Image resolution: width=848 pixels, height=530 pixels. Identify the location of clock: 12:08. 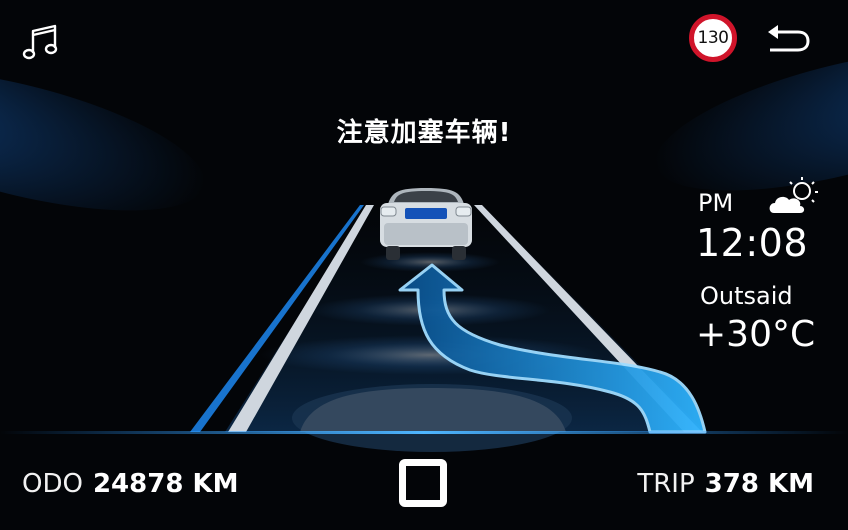
(752, 243).